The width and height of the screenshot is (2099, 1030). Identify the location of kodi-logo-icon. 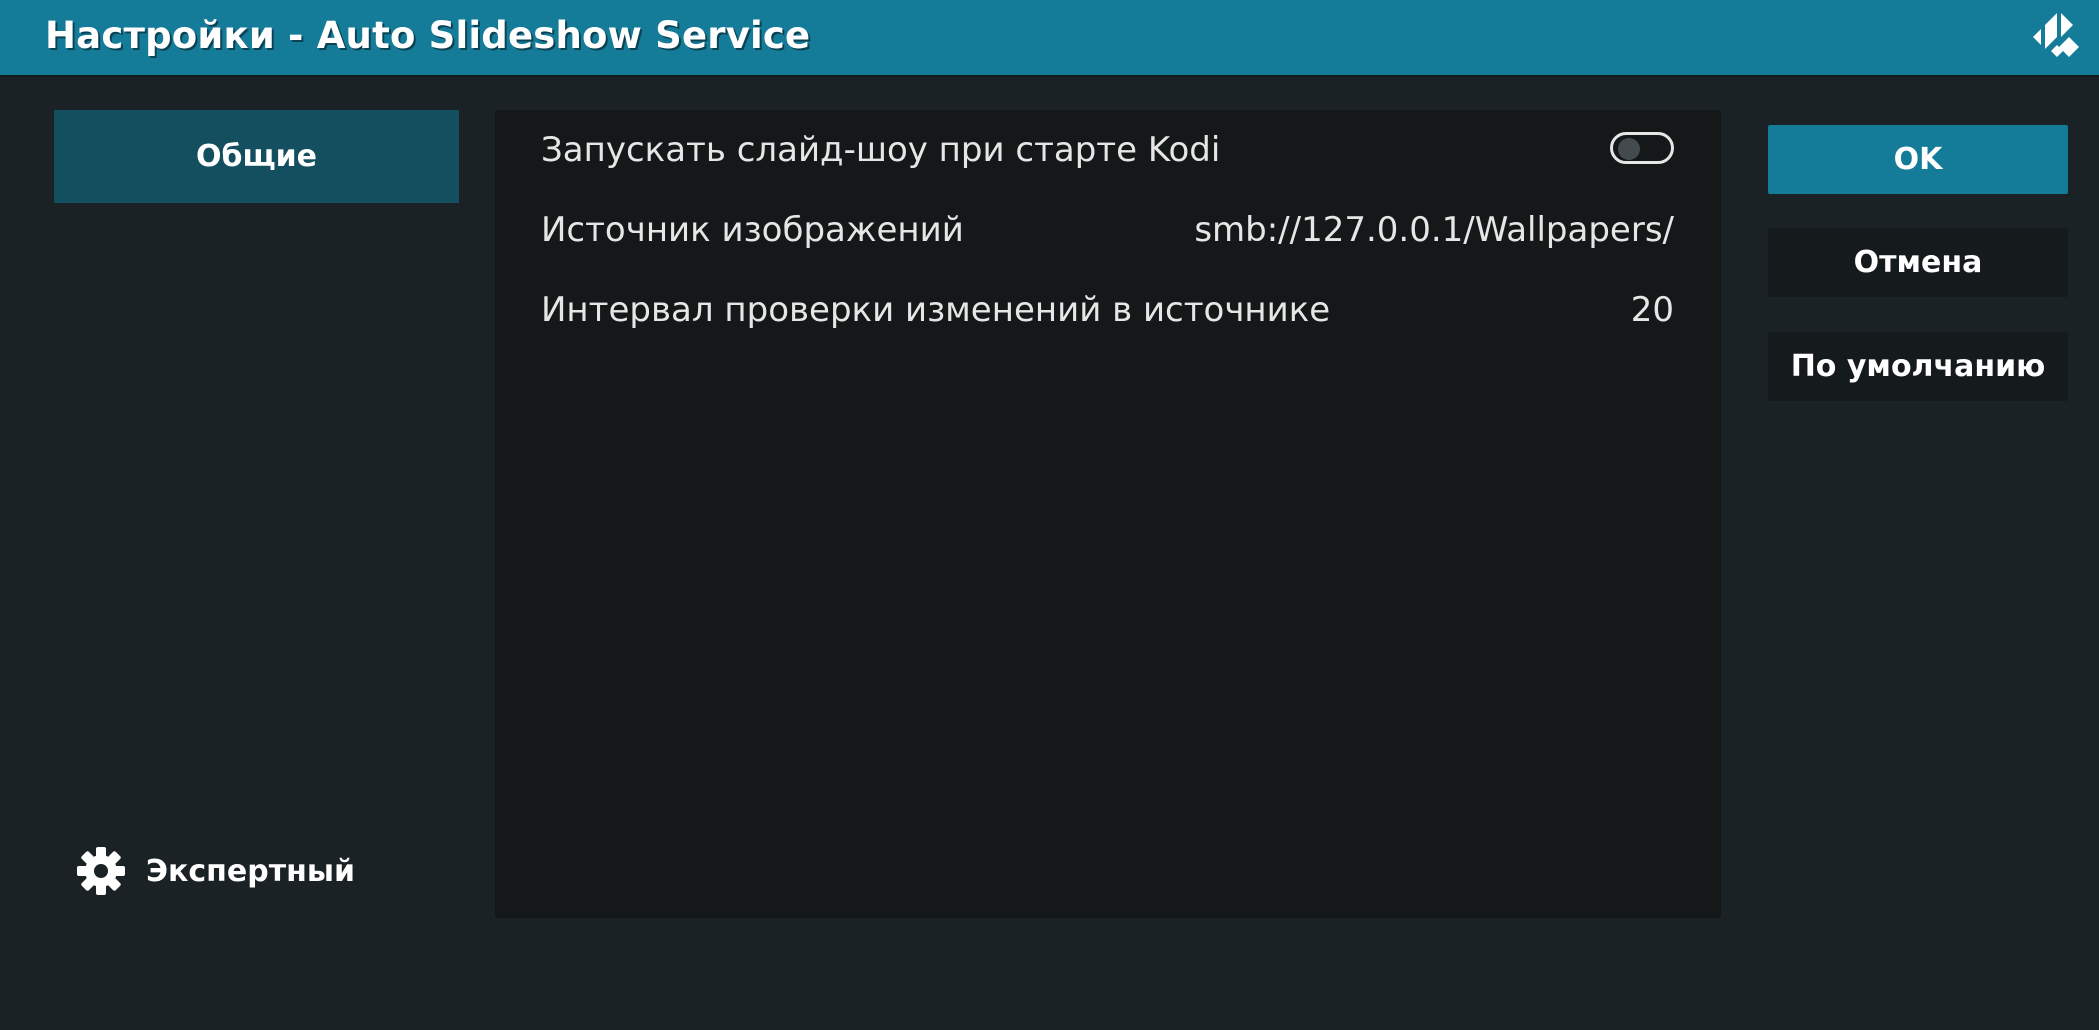
(2056, 35).